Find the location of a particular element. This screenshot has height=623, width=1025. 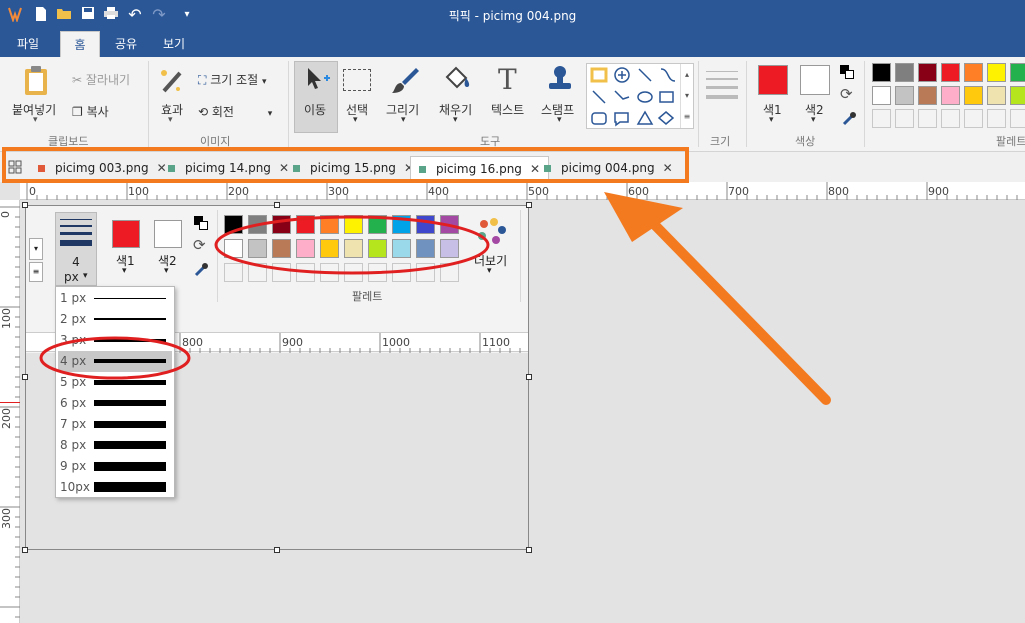

ruler-label: 500 is located at coordinates (538, 191).